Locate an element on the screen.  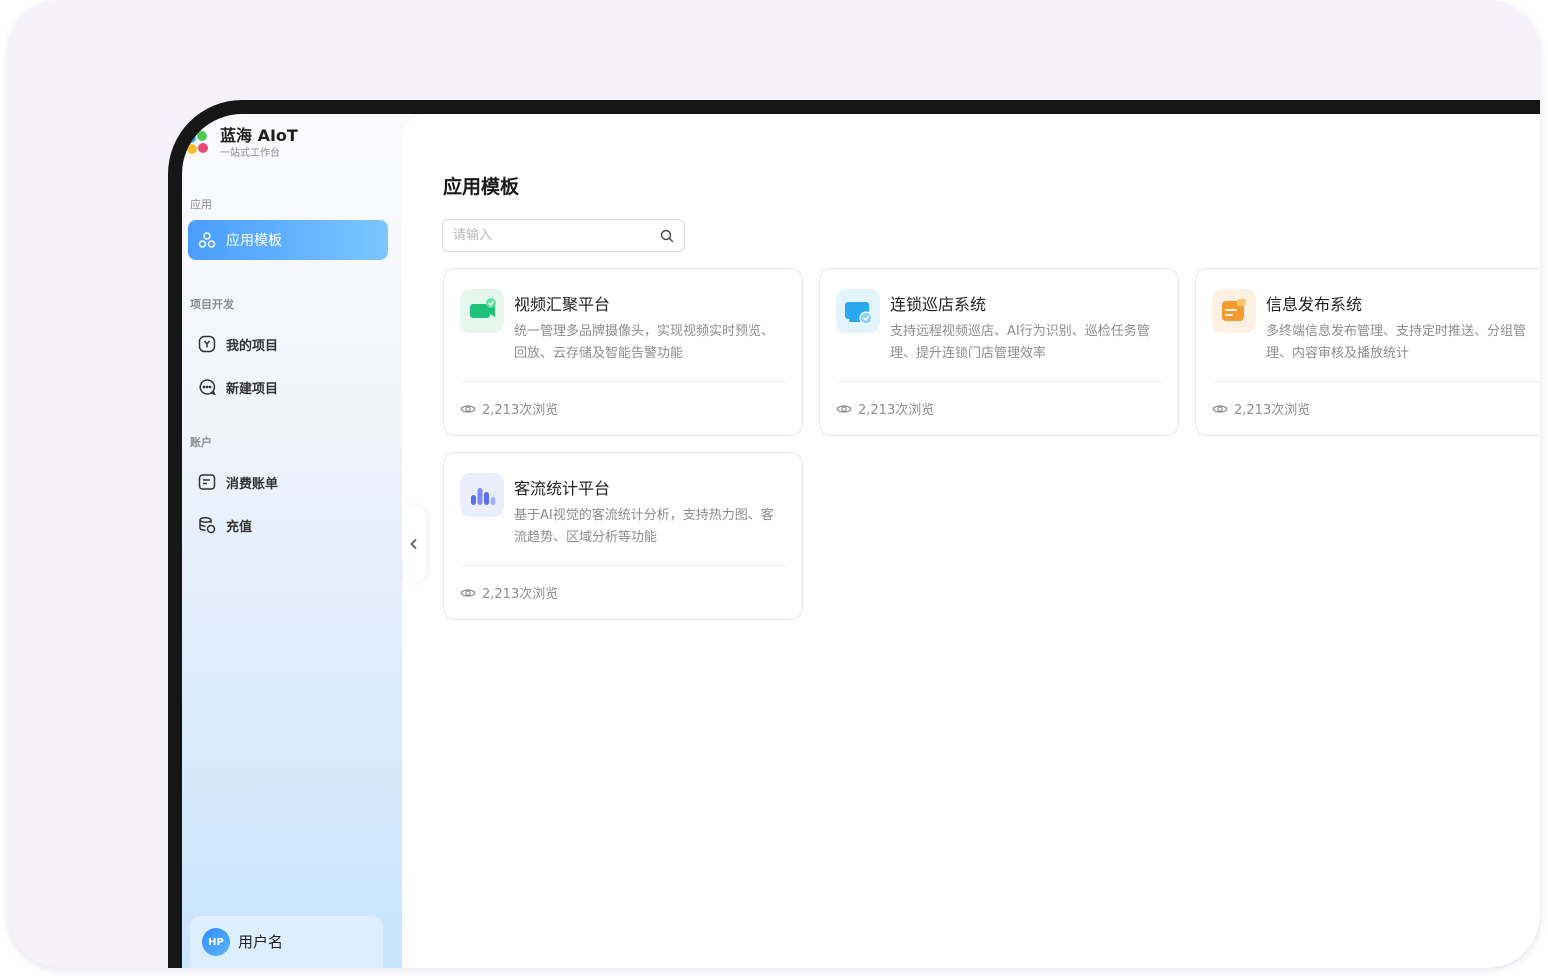
card-description: 多终端信息发布管理、支持定时推送、分组管理、内容审核及播放统计 is located at coordinates (1396, 342).